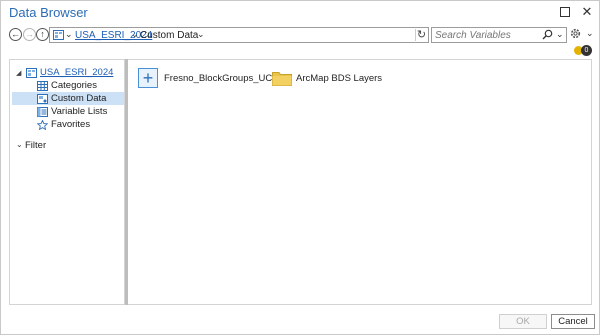 This screenshot has width=600, height=335. I want to click on address-root-chevron-icon: ⌄, so click(69, 34).